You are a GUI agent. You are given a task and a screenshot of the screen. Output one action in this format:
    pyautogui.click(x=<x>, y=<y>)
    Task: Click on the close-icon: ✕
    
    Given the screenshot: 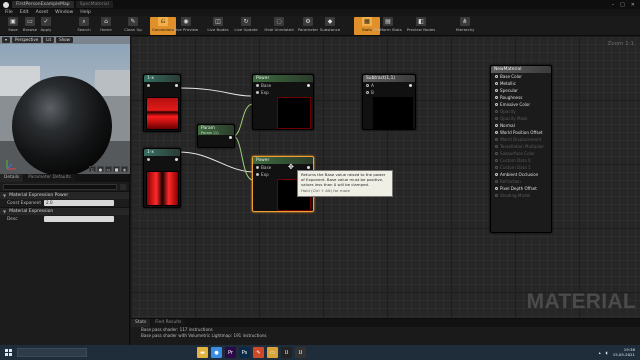 What is the action you would take?
    pyautogui.click(x=633, y=5)
    